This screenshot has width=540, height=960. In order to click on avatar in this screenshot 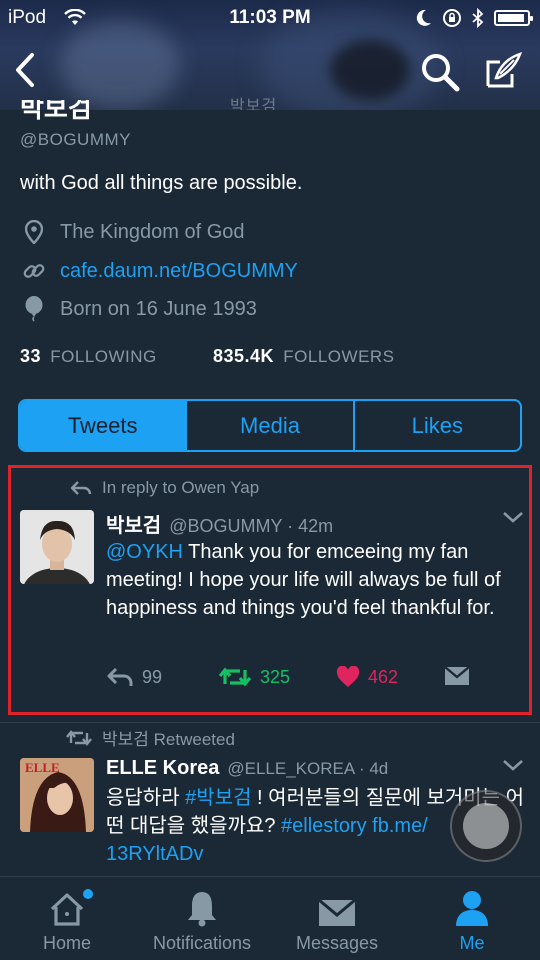, I will do `click(57, 547)`.